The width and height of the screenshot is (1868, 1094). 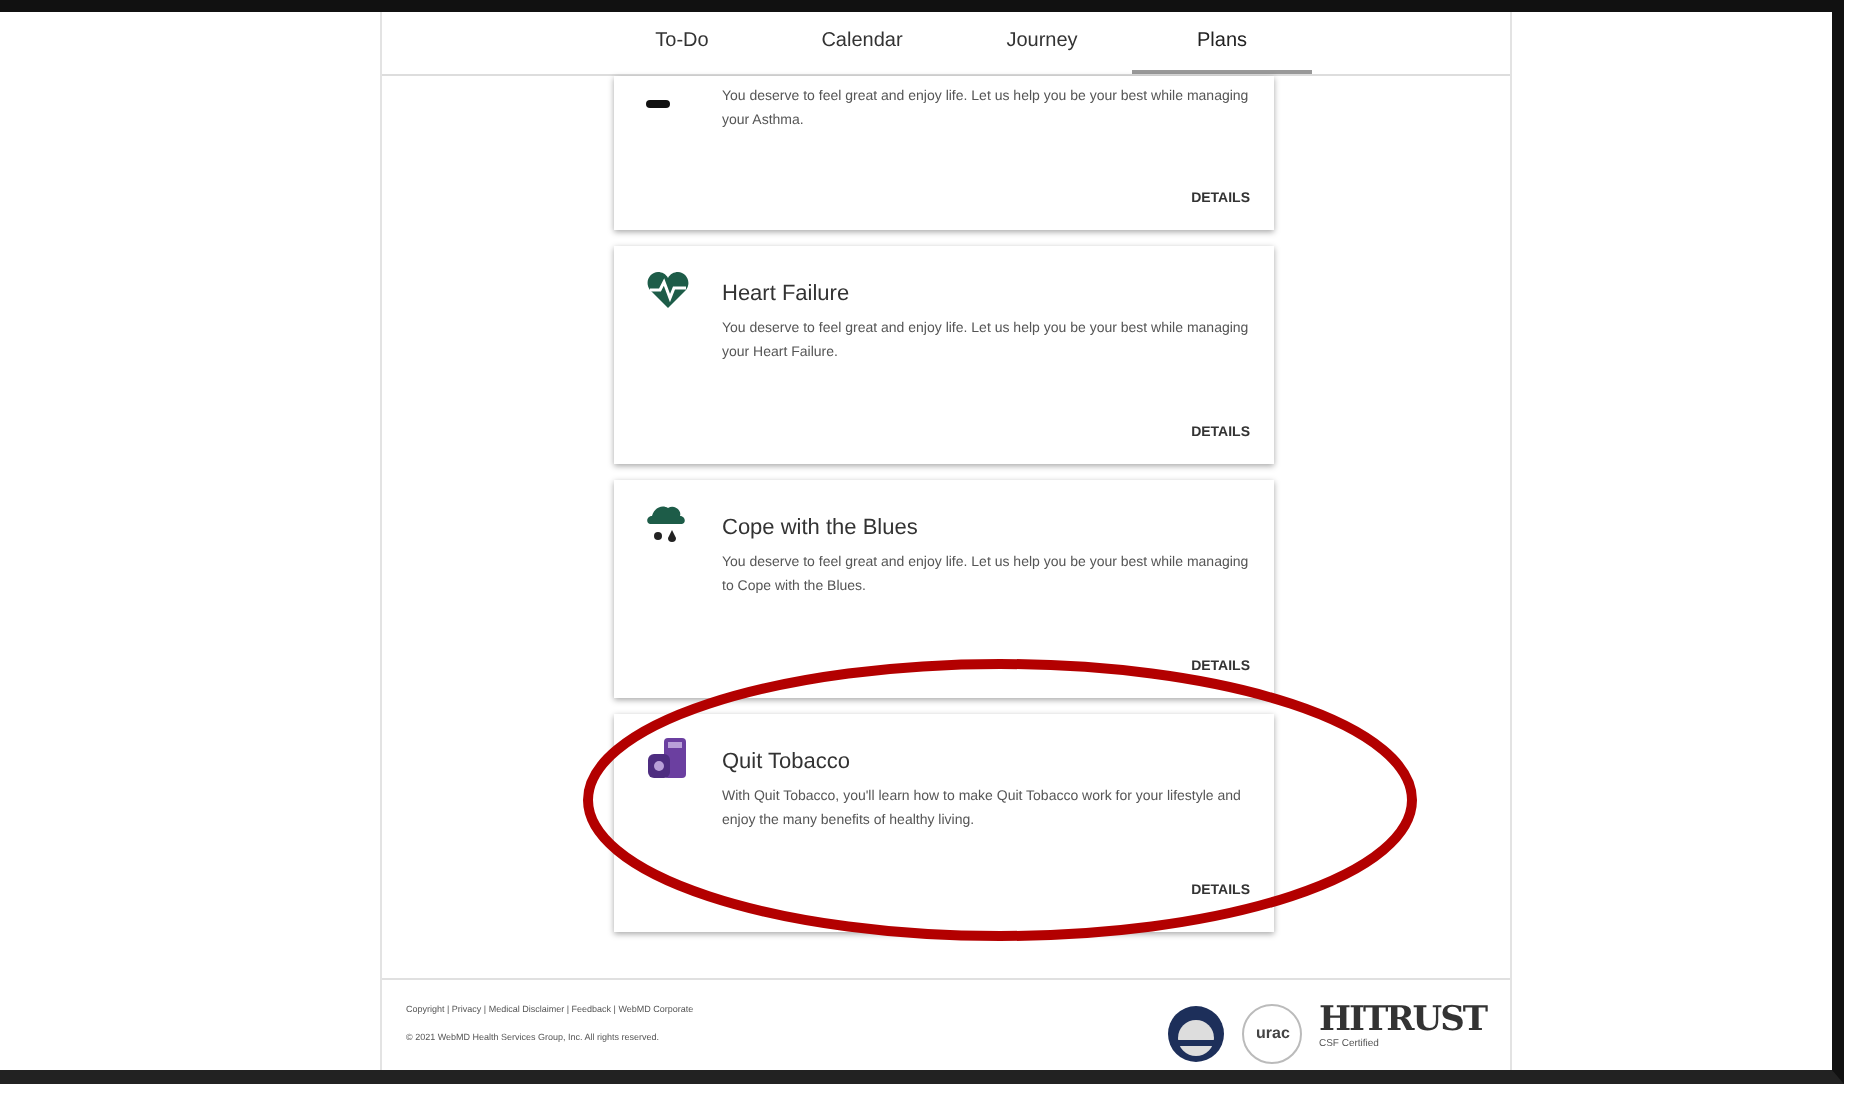 What do you see at coordinates (862, 43) in the screenshot?
I see `nav-tab: Calendar` at bounding box center [862, 43].